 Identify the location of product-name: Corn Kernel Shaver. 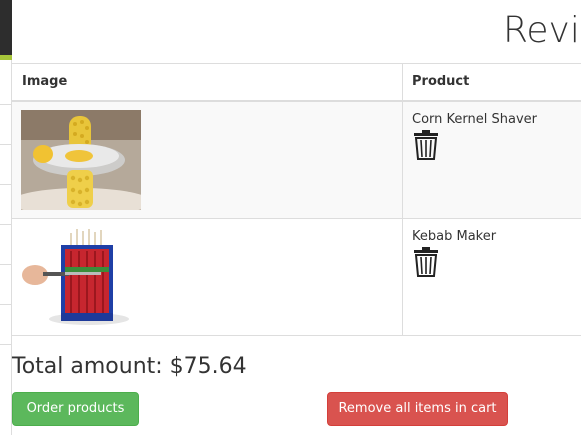
(474, 119).